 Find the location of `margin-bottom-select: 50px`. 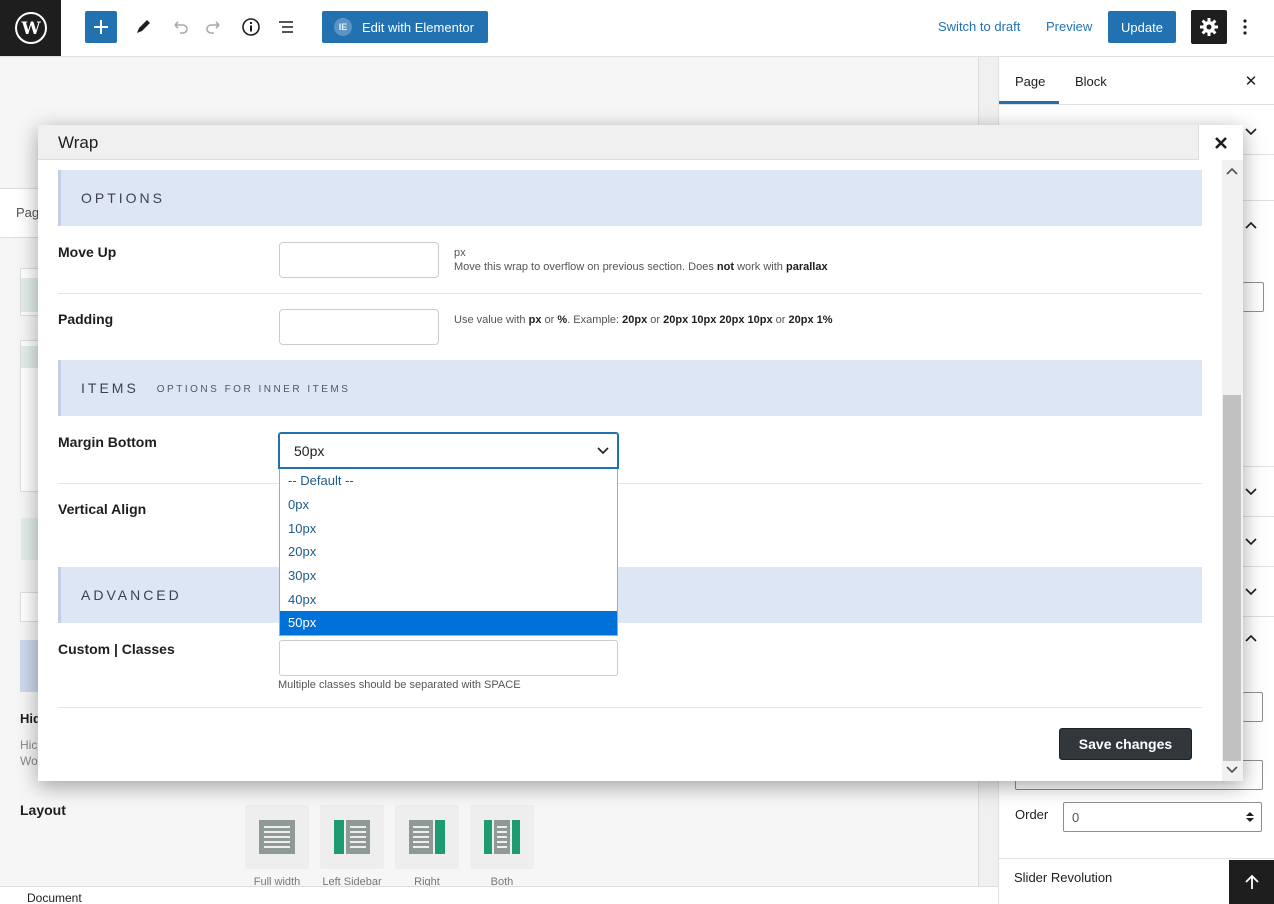

margin-bottom-select: 50px is located at coordinates (448, 450).